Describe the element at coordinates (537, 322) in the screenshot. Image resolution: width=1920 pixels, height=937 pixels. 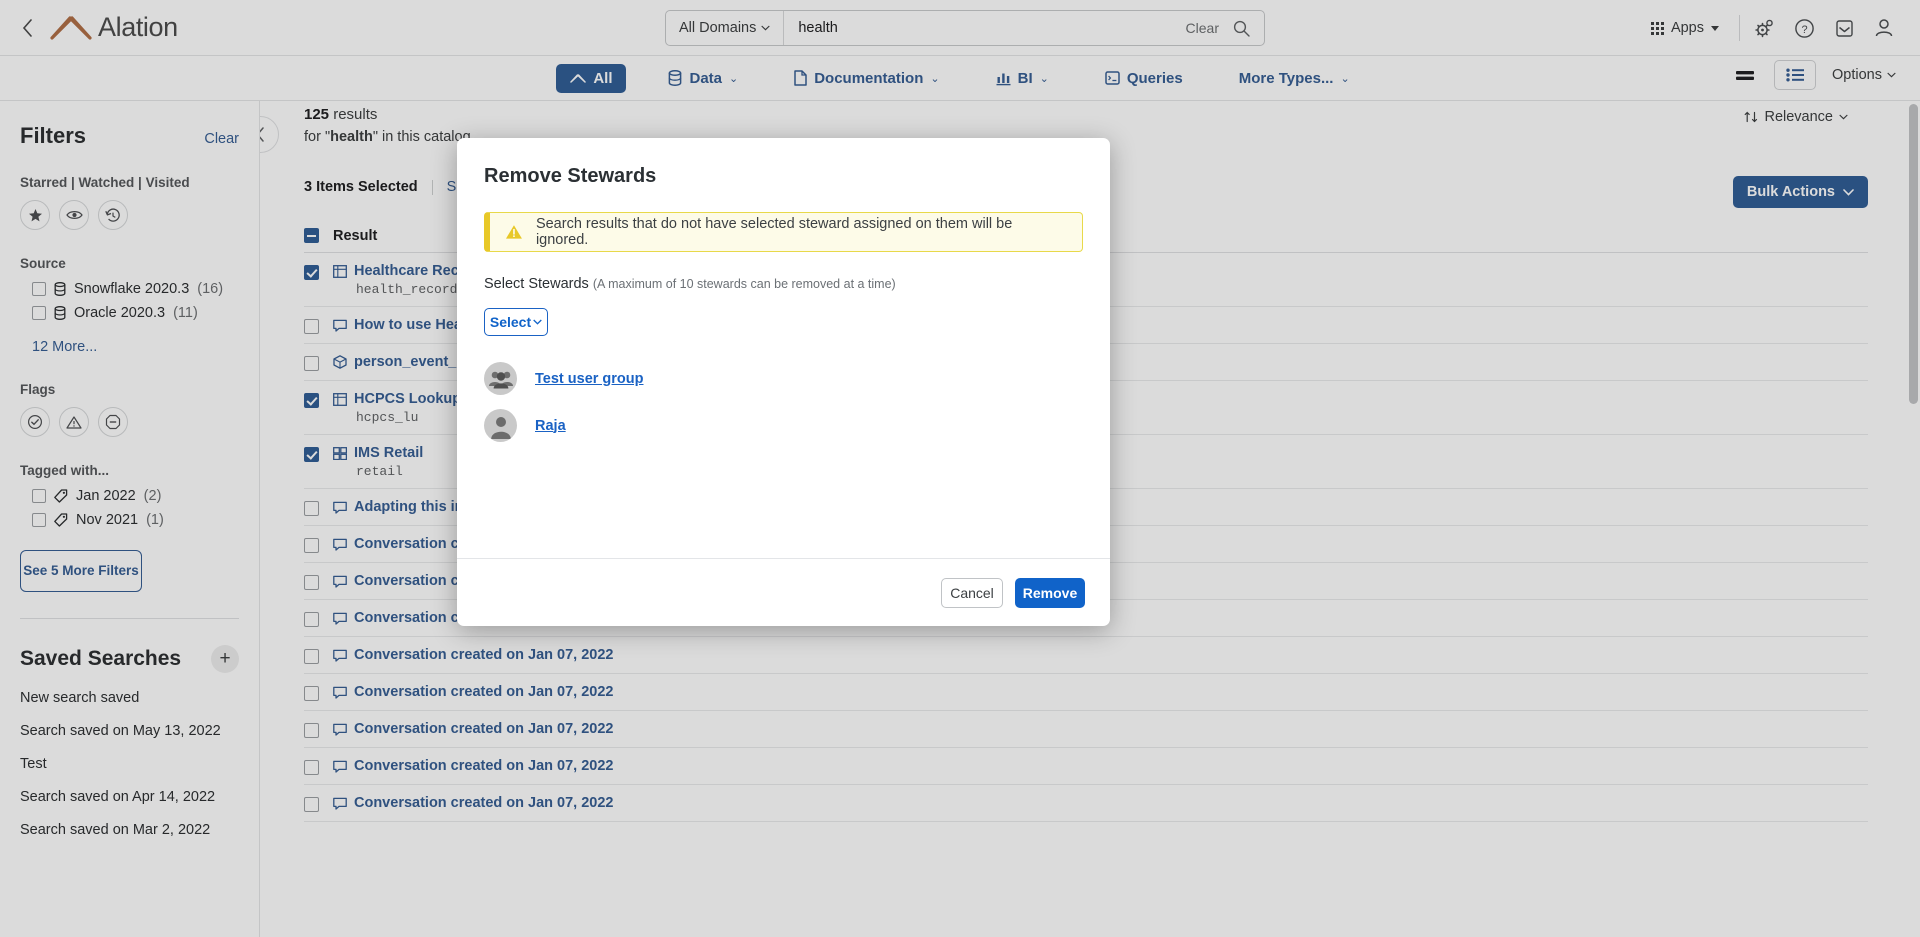
I see `chevron-down-icon` at that location.